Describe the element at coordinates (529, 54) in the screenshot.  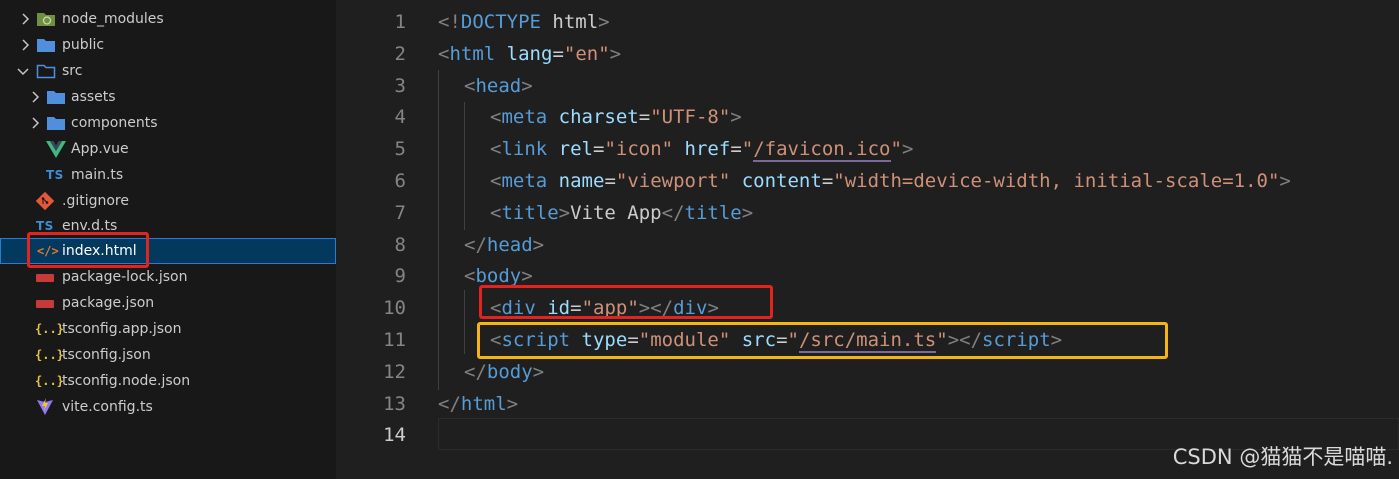
I see `code-line: <html lang="en">` at that location.